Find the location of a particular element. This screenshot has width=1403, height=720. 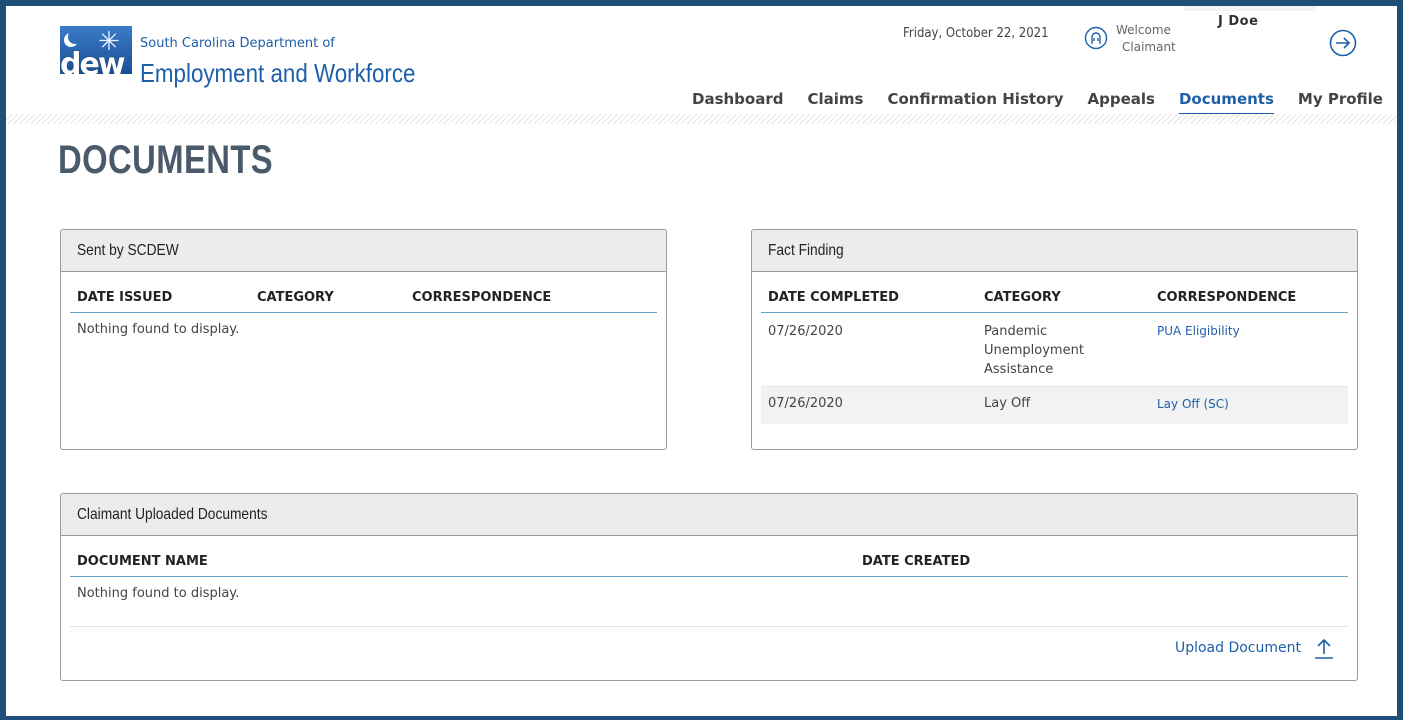

welcome-text: Welcome is located at coordinates (1143, 30).